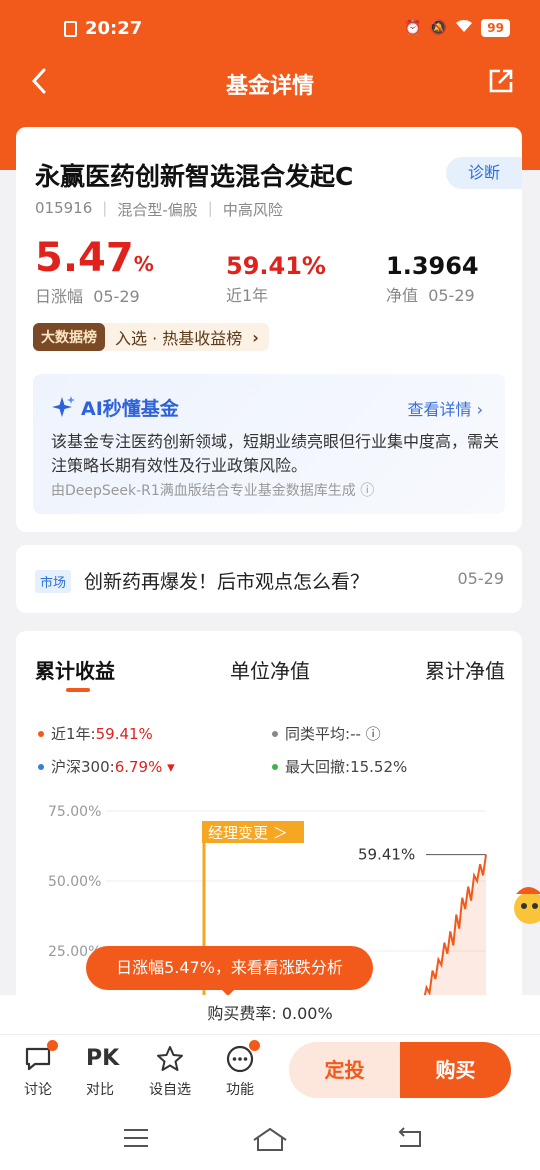 This screenshot has height=1170, width=540. I want to click on mascot-icon, so click(524, 908).